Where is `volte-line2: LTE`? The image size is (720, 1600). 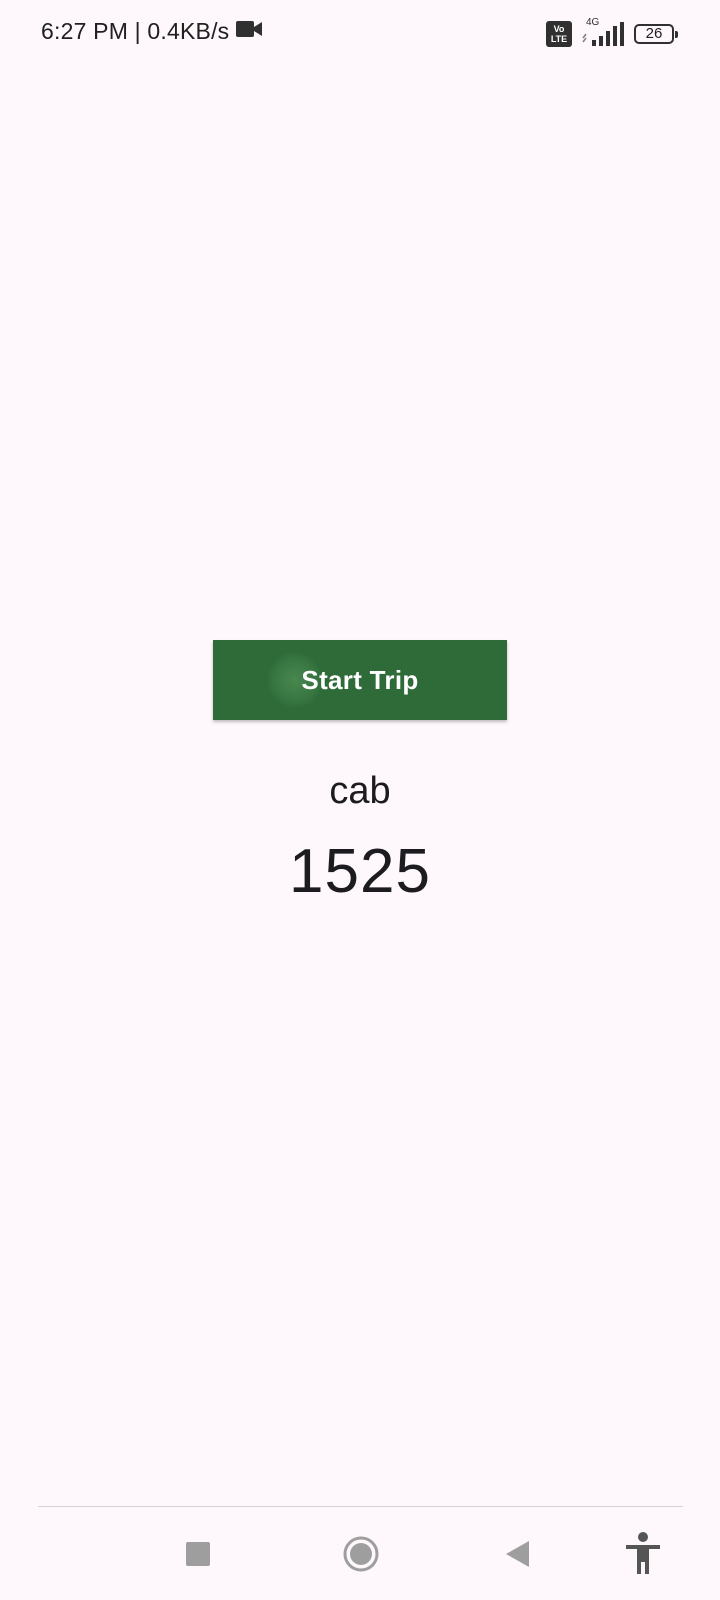 volte-line2: LTE is located at coordinates (559, 39).